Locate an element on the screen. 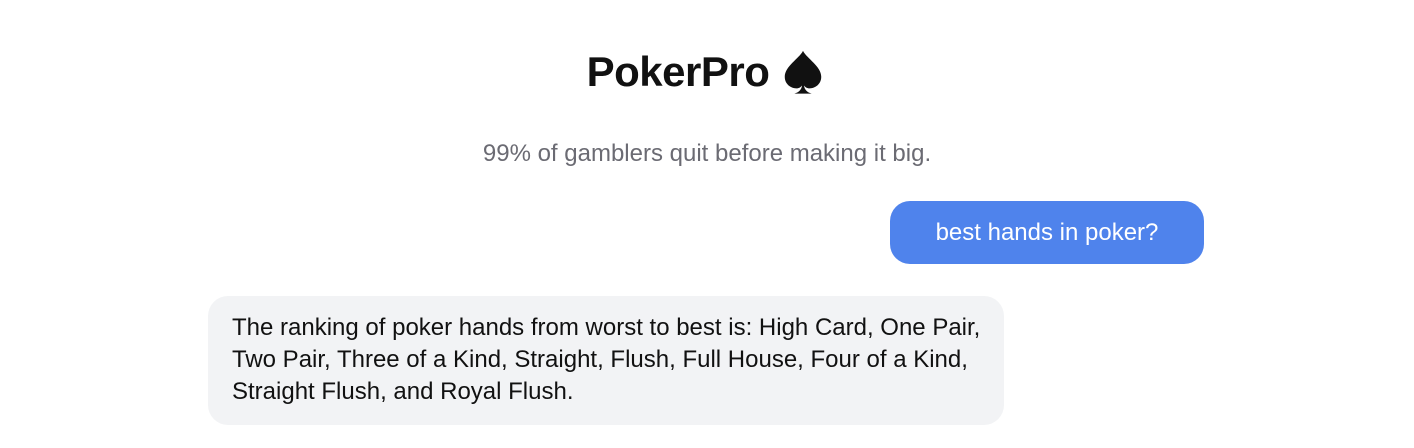 The width and height of the screenshot is (1414, 448). app-title: PokerPro is located at coordinates (707, 72).